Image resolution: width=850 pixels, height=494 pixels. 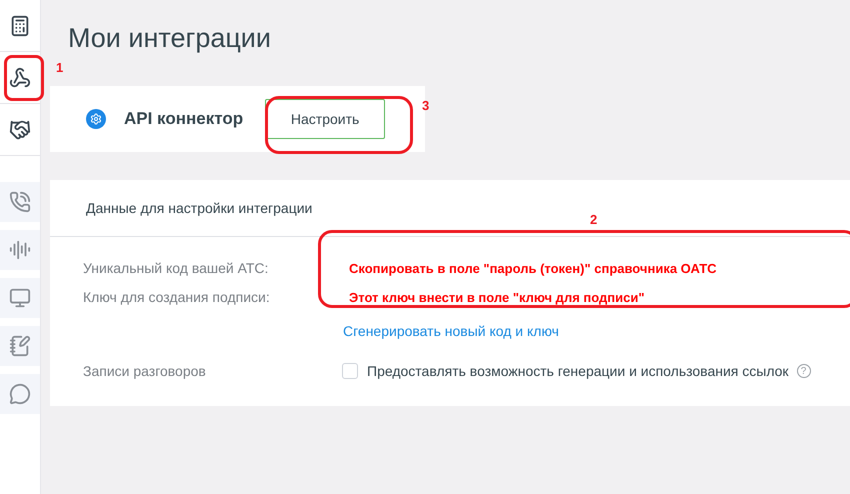 What do you see at coordinates (578, 371) in the screenshot?
I see `checkbox-label: Предоставлять возможность генерации и использования ссылок` at bounding box center [578, 371].